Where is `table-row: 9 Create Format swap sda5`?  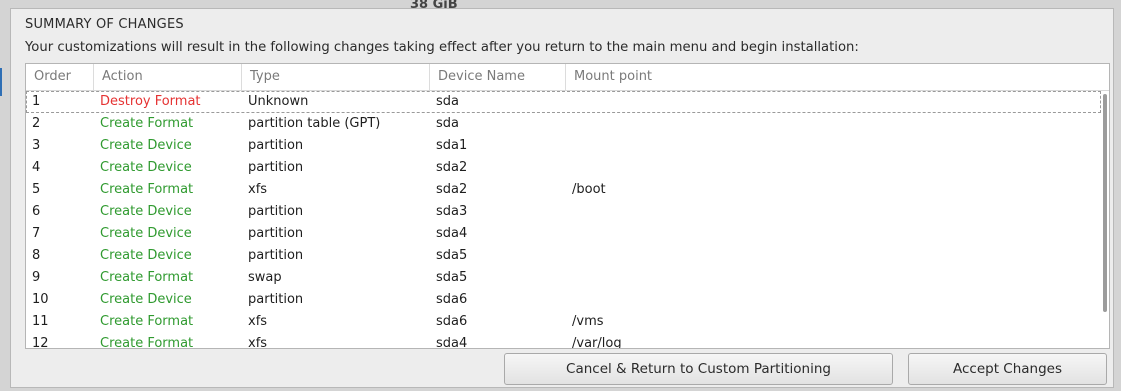 table-row: 9 Create Format swap sda5 is located at coordinates (563, 278).